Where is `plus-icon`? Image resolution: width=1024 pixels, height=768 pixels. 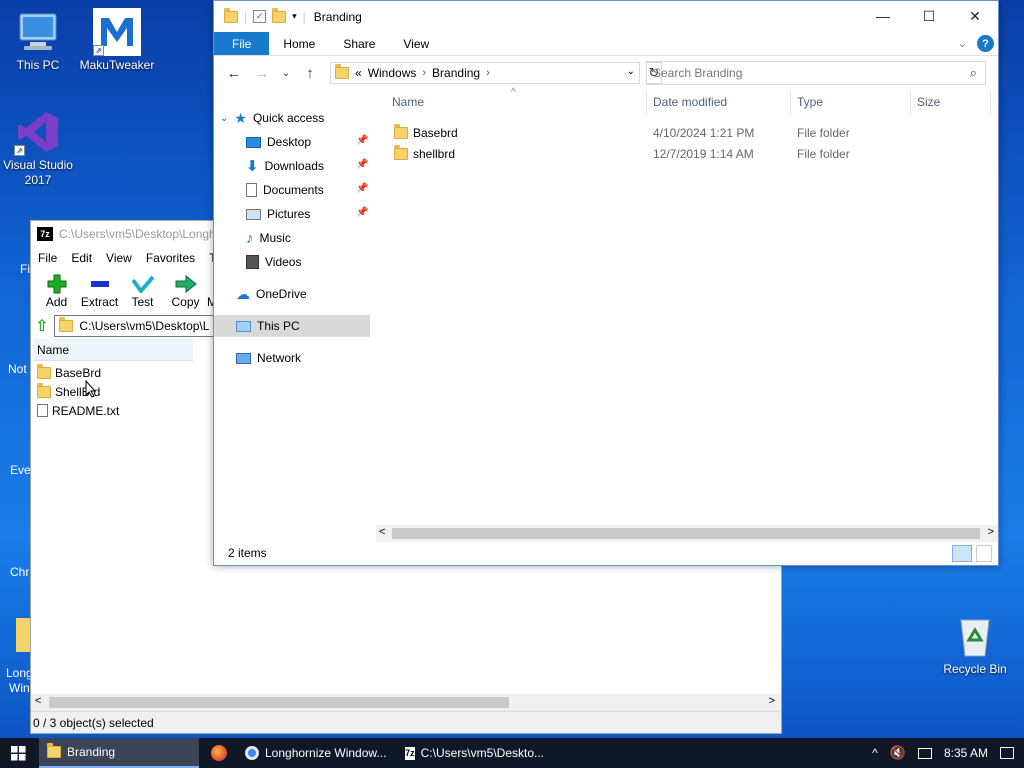 plus-icon is located at coordinates (56, 284).